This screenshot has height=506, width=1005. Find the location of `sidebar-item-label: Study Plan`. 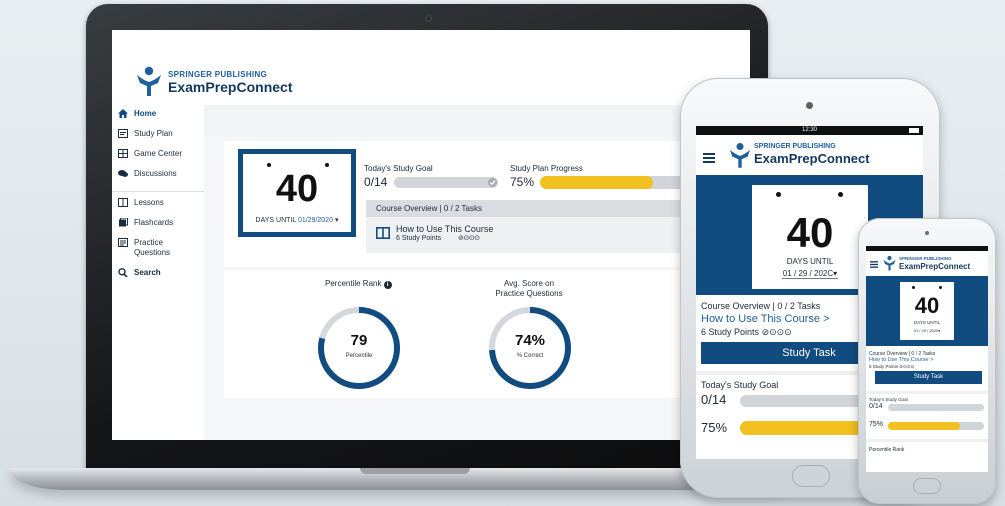

sidebar-item-label: Study Plan is located at coordinates (153, 133).